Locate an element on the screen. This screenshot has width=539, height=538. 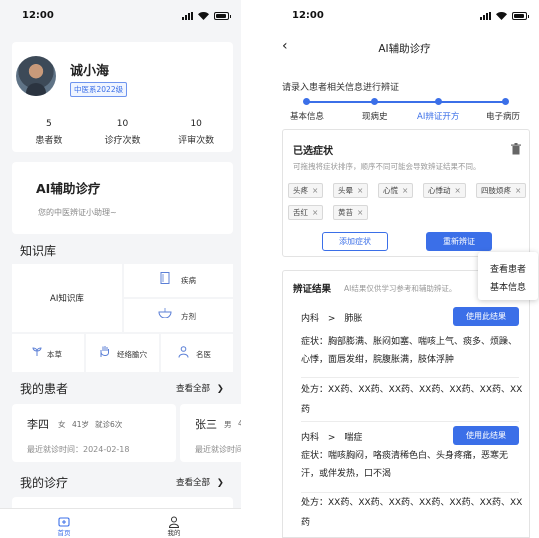
result-note: AI结果仅供学习参考和辅助辨证。 is located at coordinates (400, 288).